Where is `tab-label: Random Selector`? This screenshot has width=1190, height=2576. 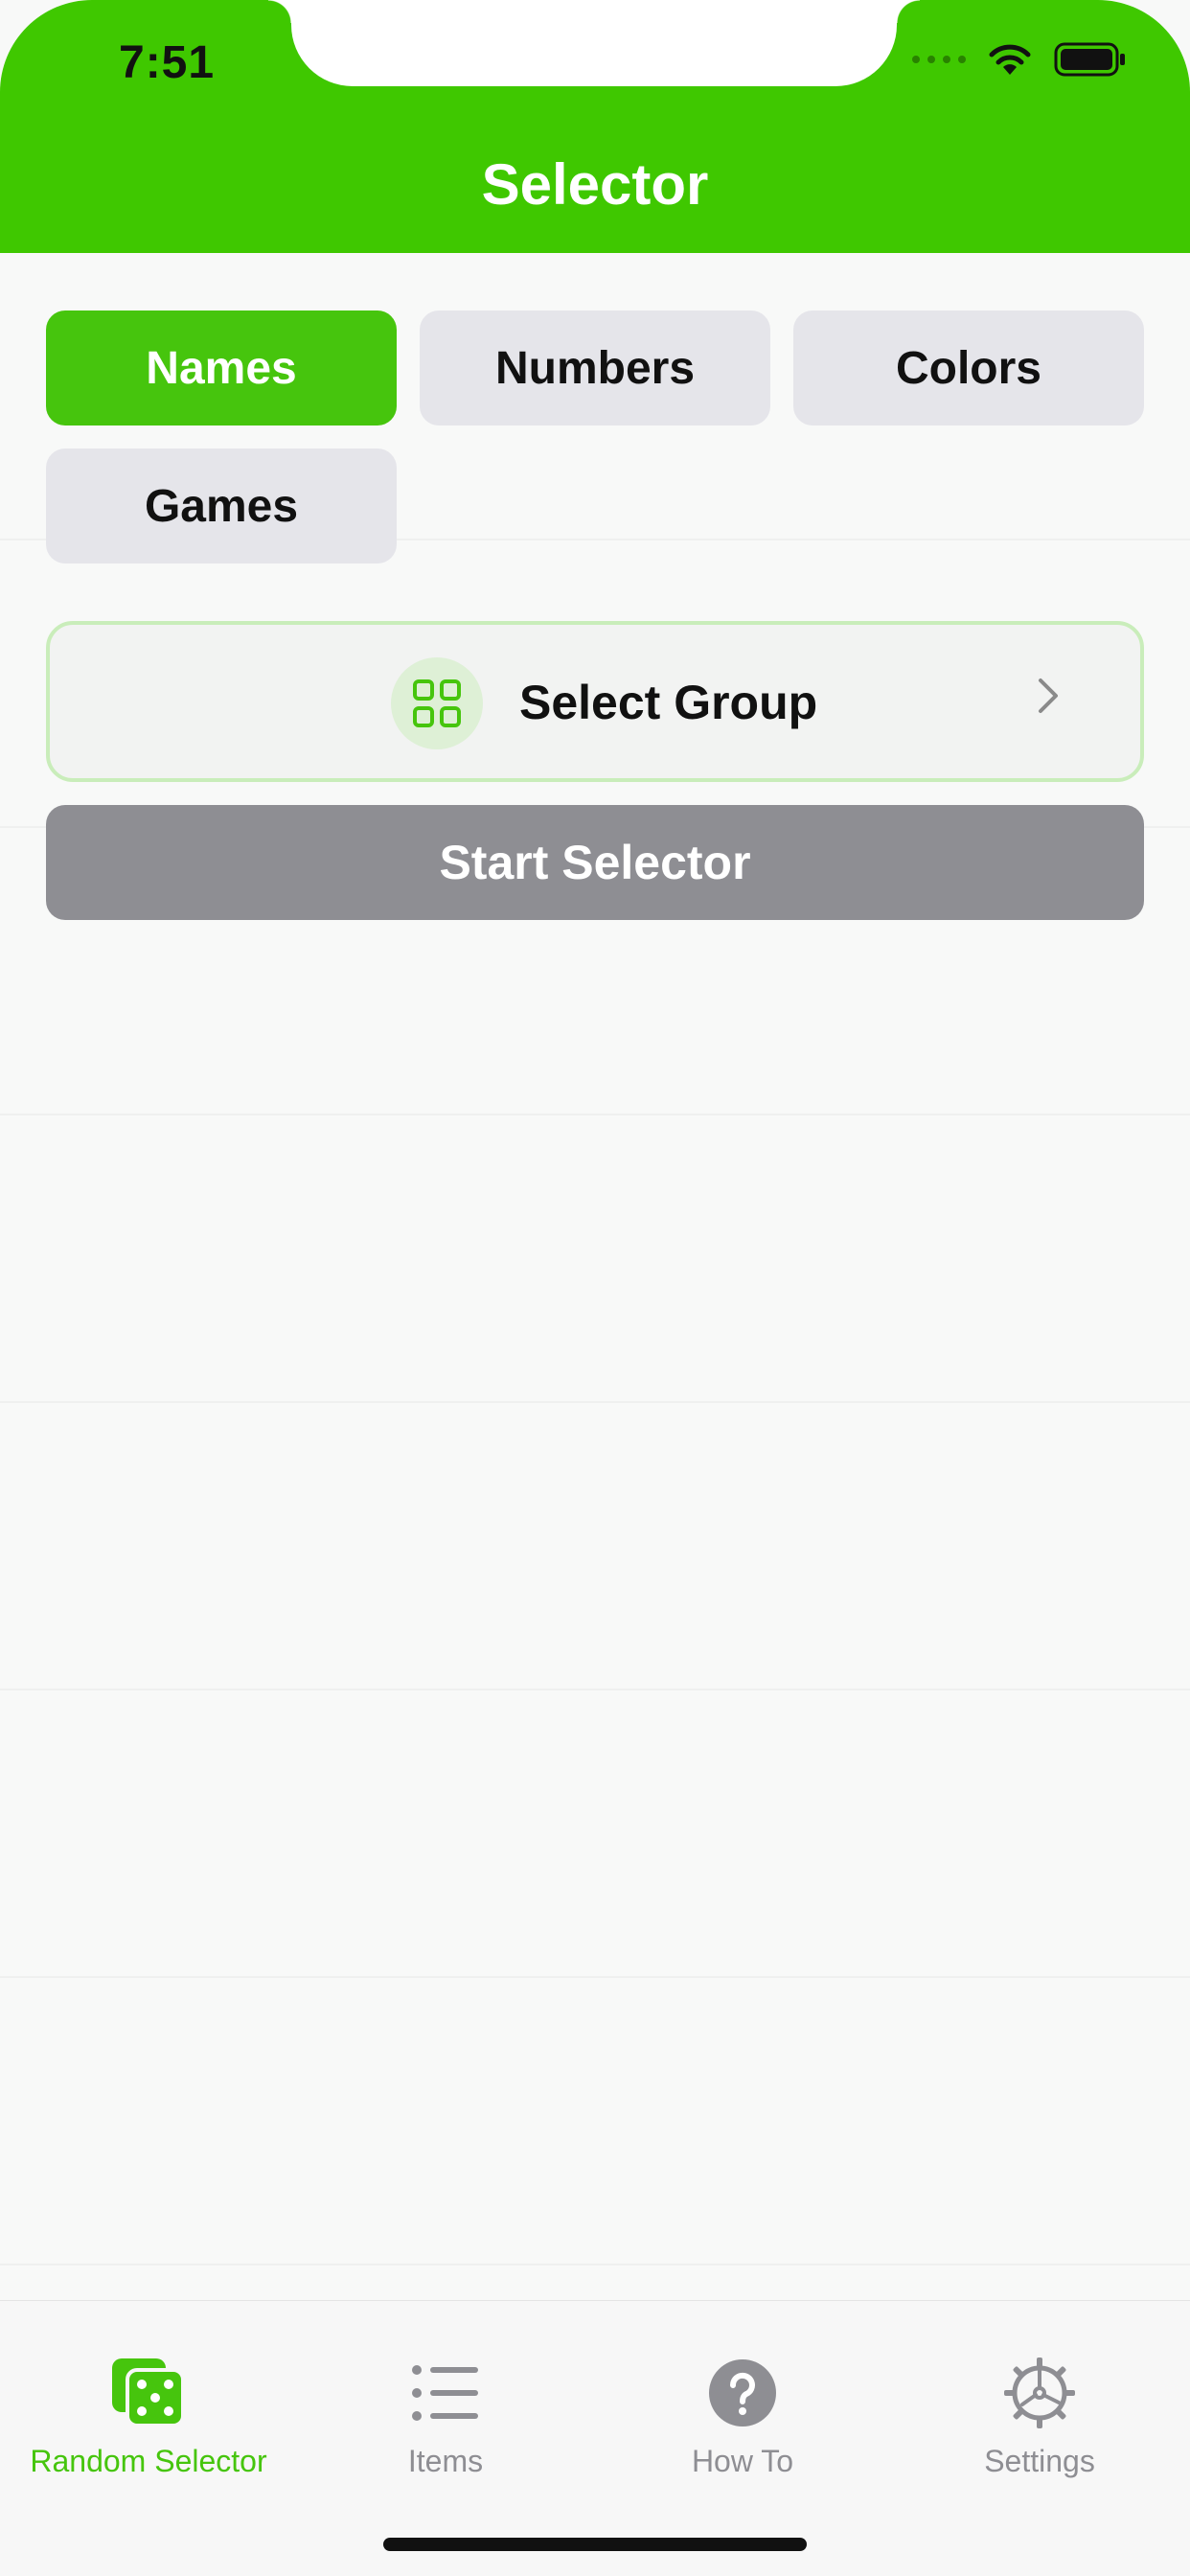 tab-label: Random Selector is located at coordinates (148, 2461).